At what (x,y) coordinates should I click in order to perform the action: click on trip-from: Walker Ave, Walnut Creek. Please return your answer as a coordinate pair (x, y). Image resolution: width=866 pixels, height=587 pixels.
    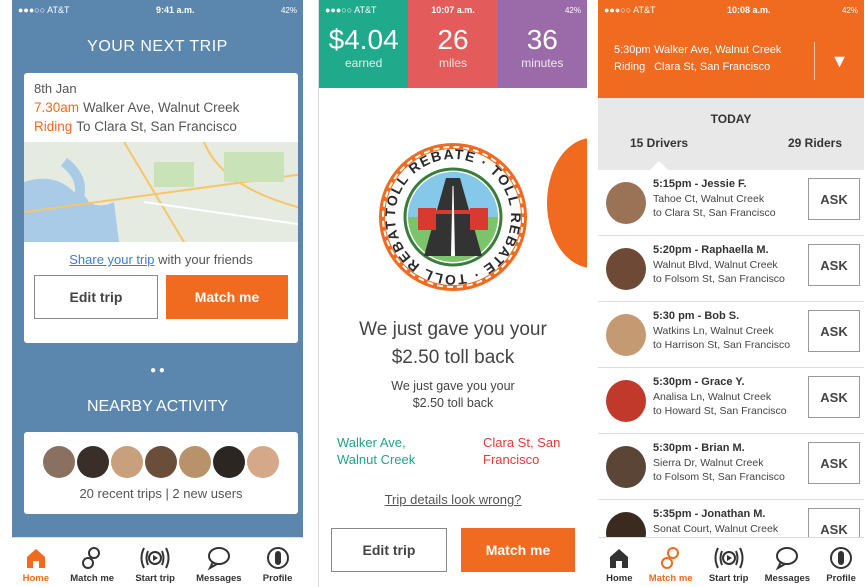
    Looking at the image, I should click on (161, 107).